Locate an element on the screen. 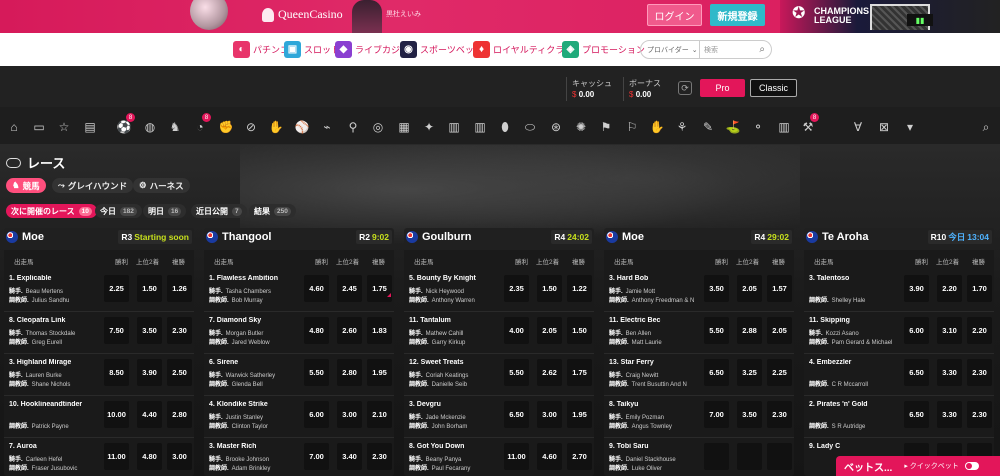 Image resolution: width=1000 pixels, height=476 pixels. cricket-icon: ⚘ is located at coordinates (682, 127).